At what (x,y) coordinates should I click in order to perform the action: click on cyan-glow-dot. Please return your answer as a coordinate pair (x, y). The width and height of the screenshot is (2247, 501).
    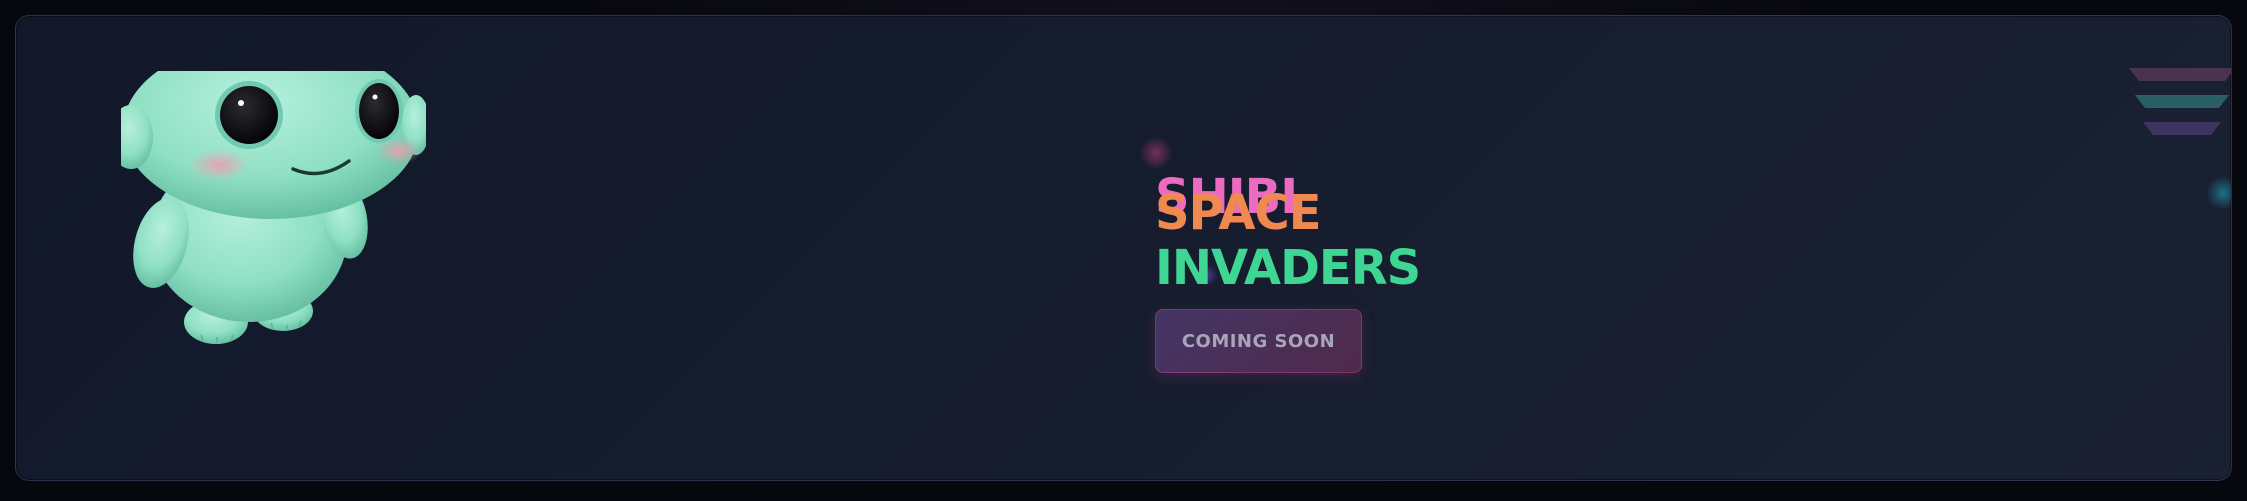
    Looking at the image, I should click on (2218, 193).